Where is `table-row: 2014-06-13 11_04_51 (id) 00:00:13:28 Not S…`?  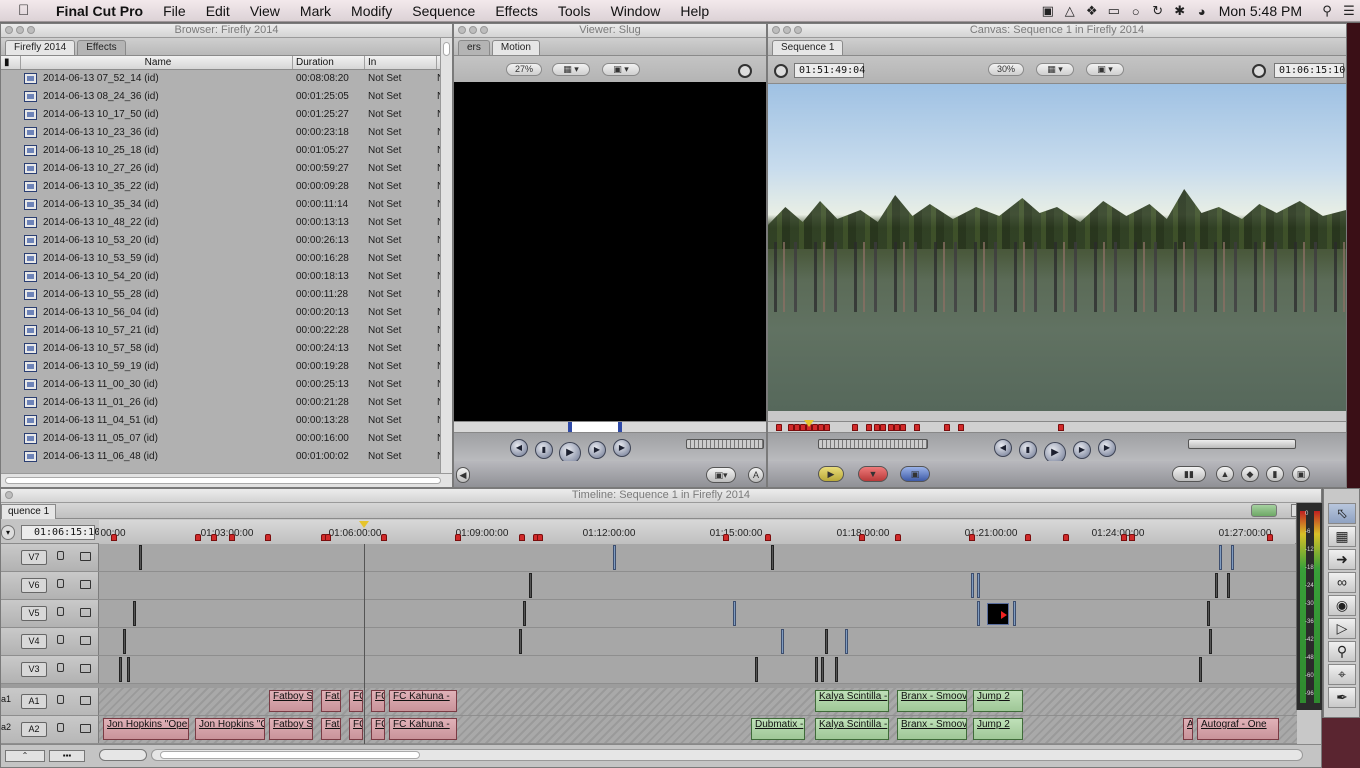
table-row: 2014-06-13 11_04_51 (id) 00:00:13:28 Not S… is located at coordinates (226, 421).